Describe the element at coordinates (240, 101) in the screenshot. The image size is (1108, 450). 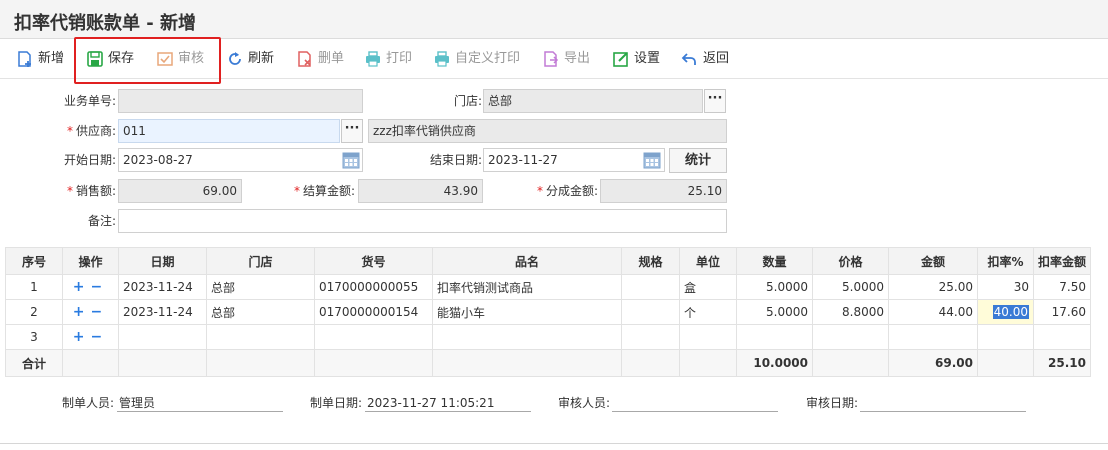
I see `doc-no-field` at that location.